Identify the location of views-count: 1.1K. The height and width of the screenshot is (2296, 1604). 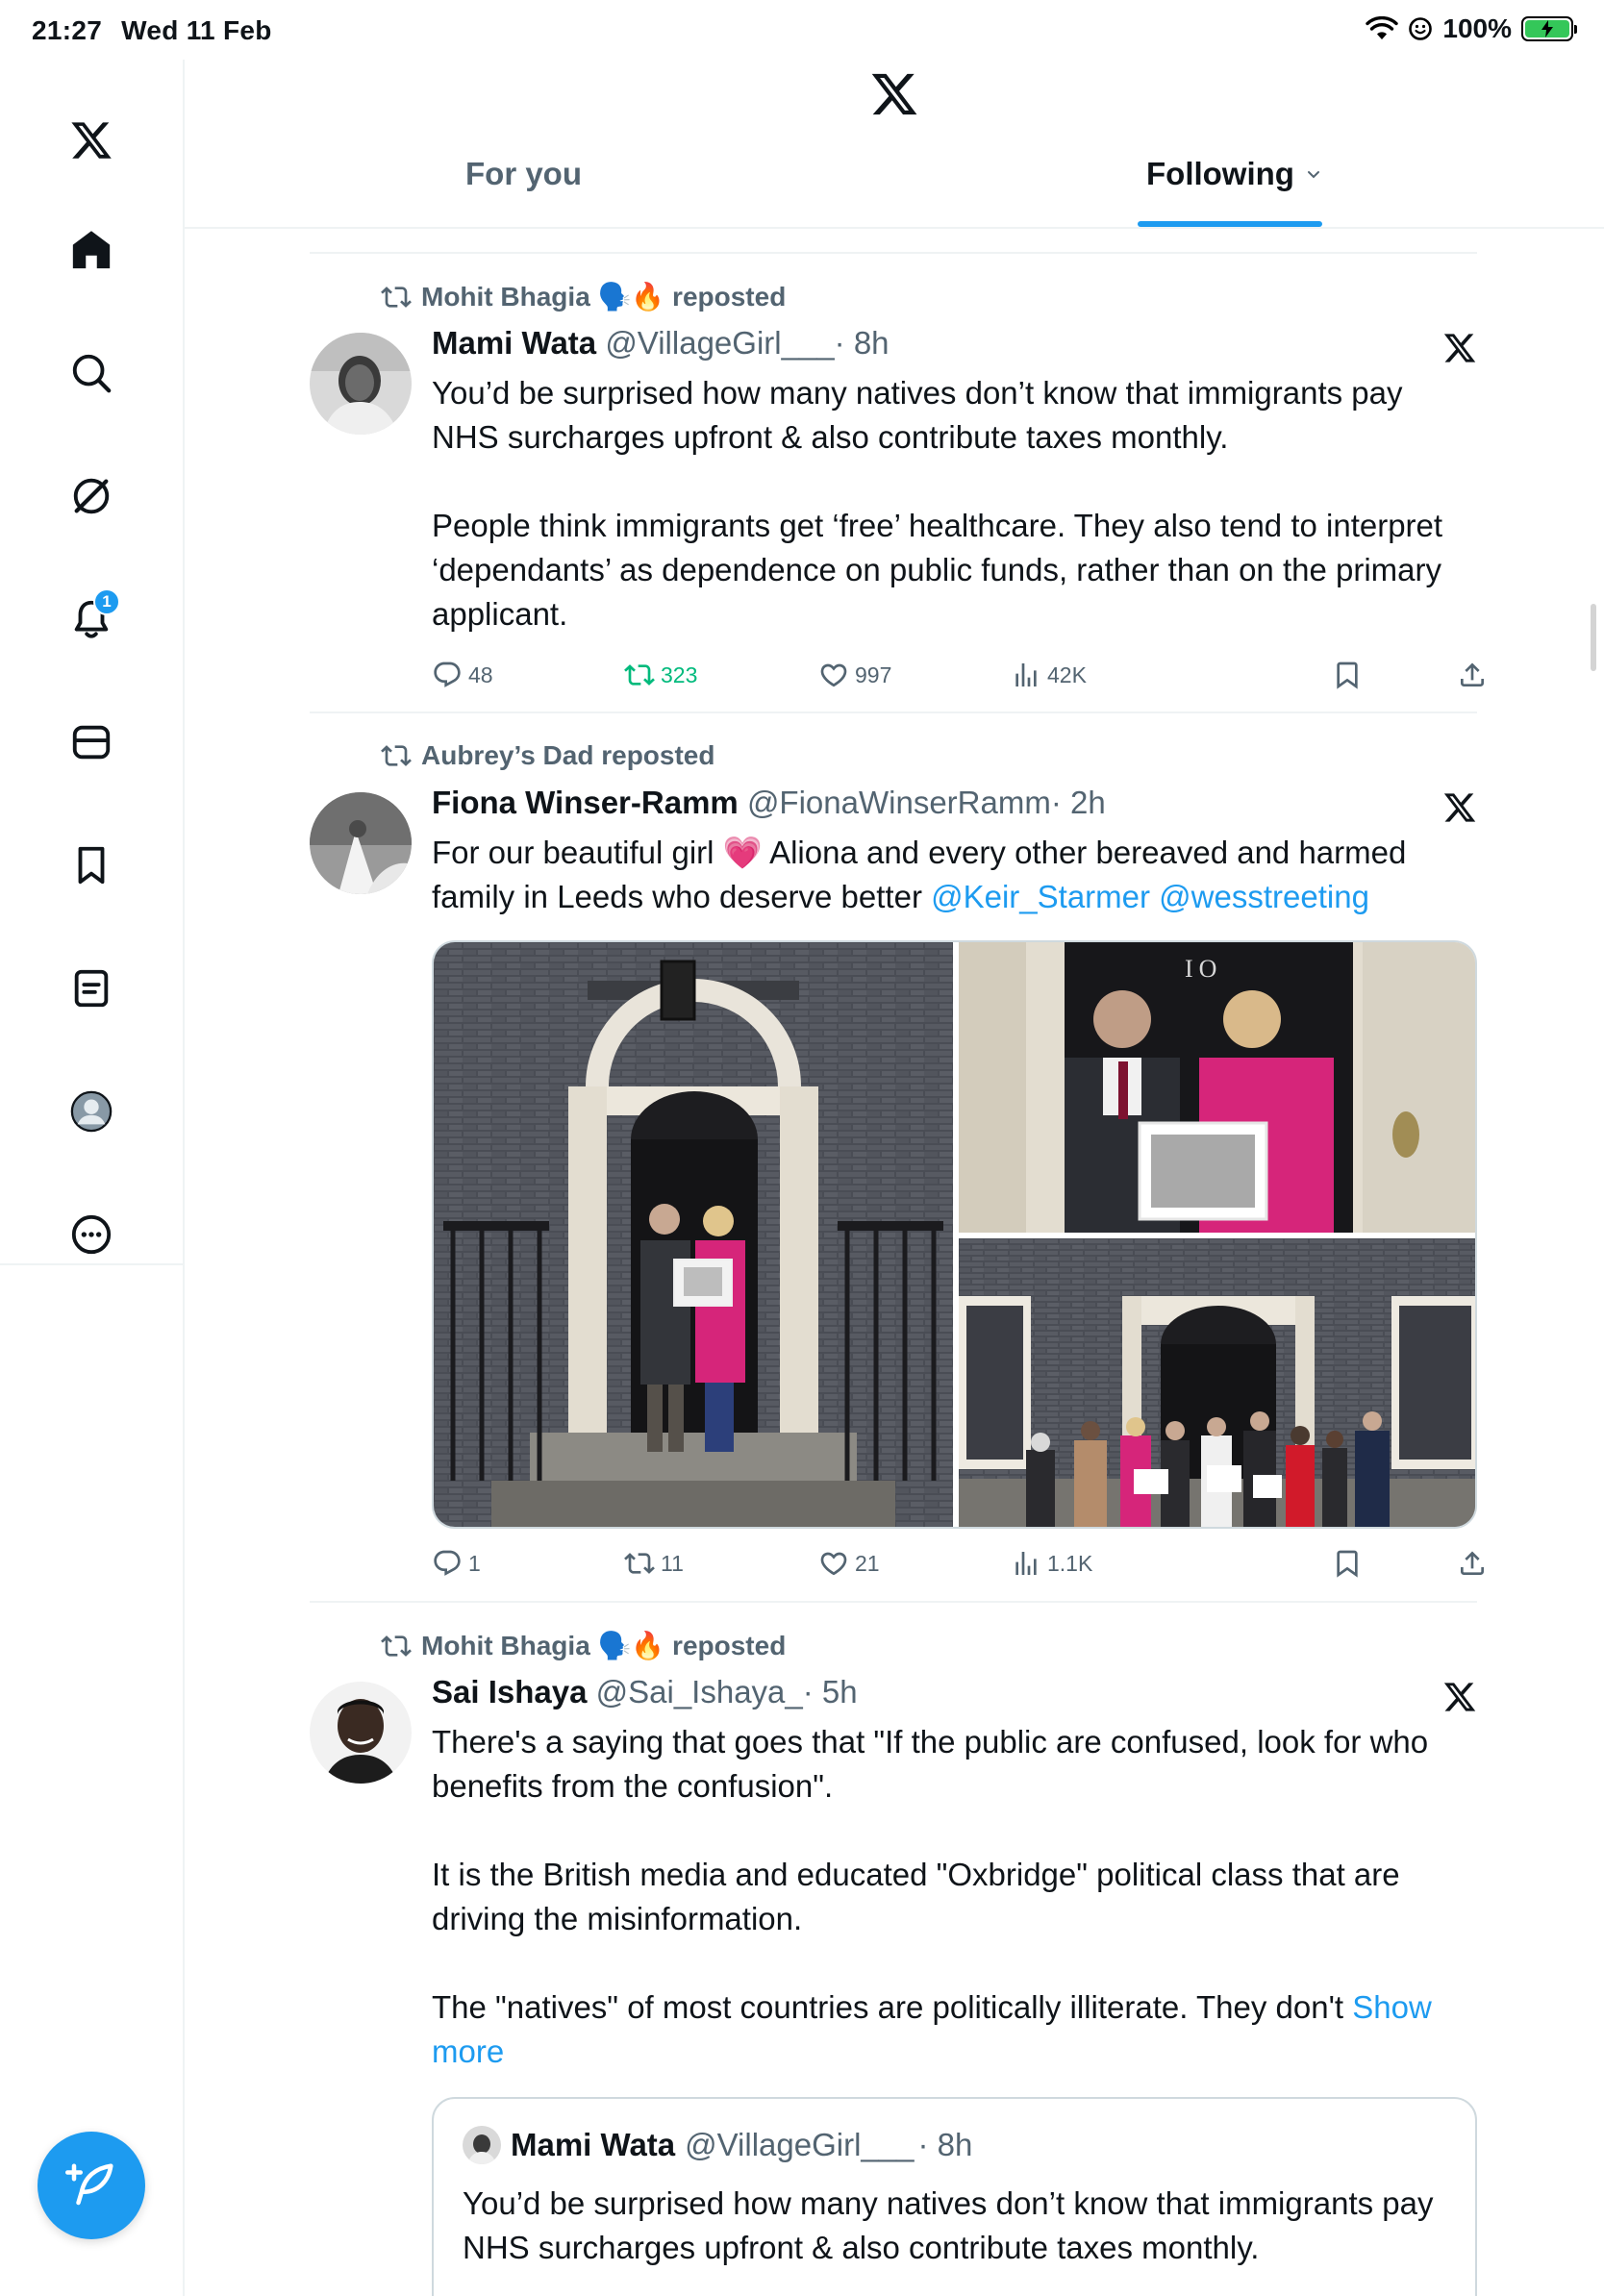
(1070, 1563).